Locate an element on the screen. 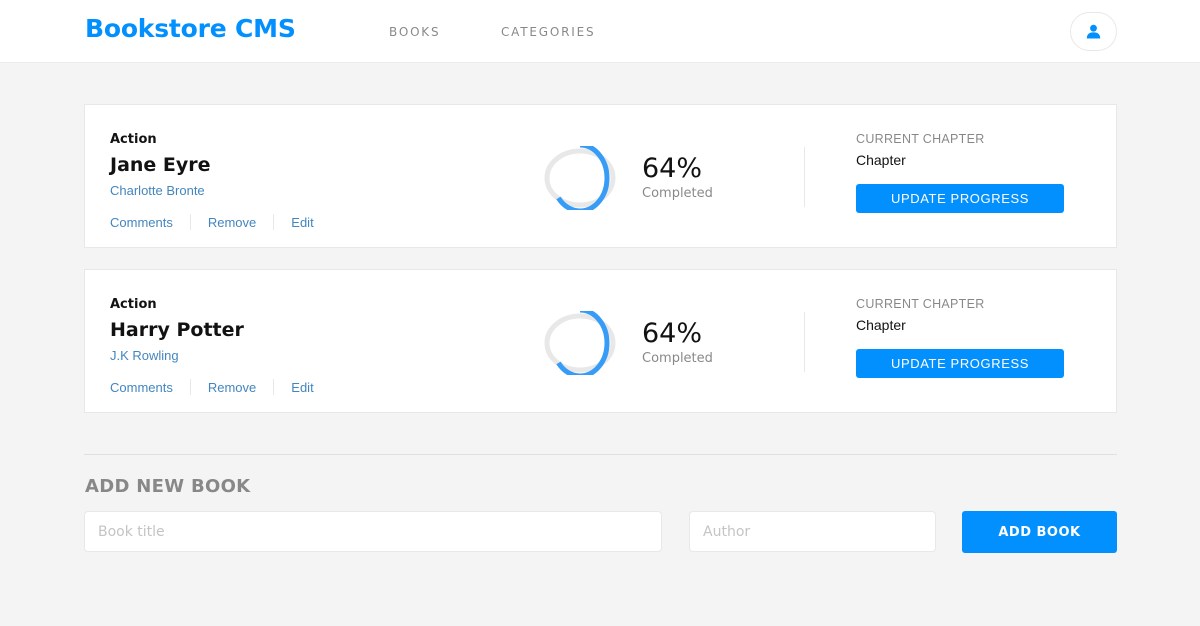  add-book-button: ADD BOOK is located at coordinates (1039, 532).